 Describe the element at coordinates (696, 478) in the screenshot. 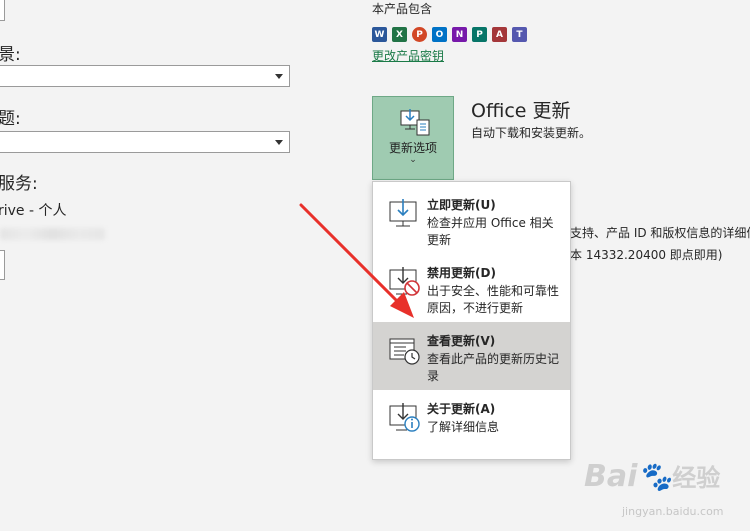

I see `baidu-brand-cn: 经验` at that location.